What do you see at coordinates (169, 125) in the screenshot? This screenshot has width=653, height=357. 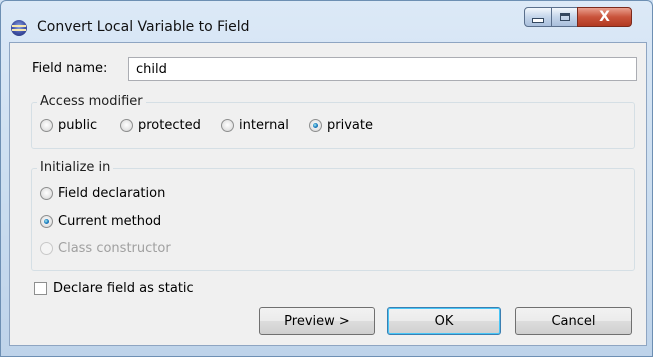 I see `radio-label: protected` at bounding box center [169, 125].